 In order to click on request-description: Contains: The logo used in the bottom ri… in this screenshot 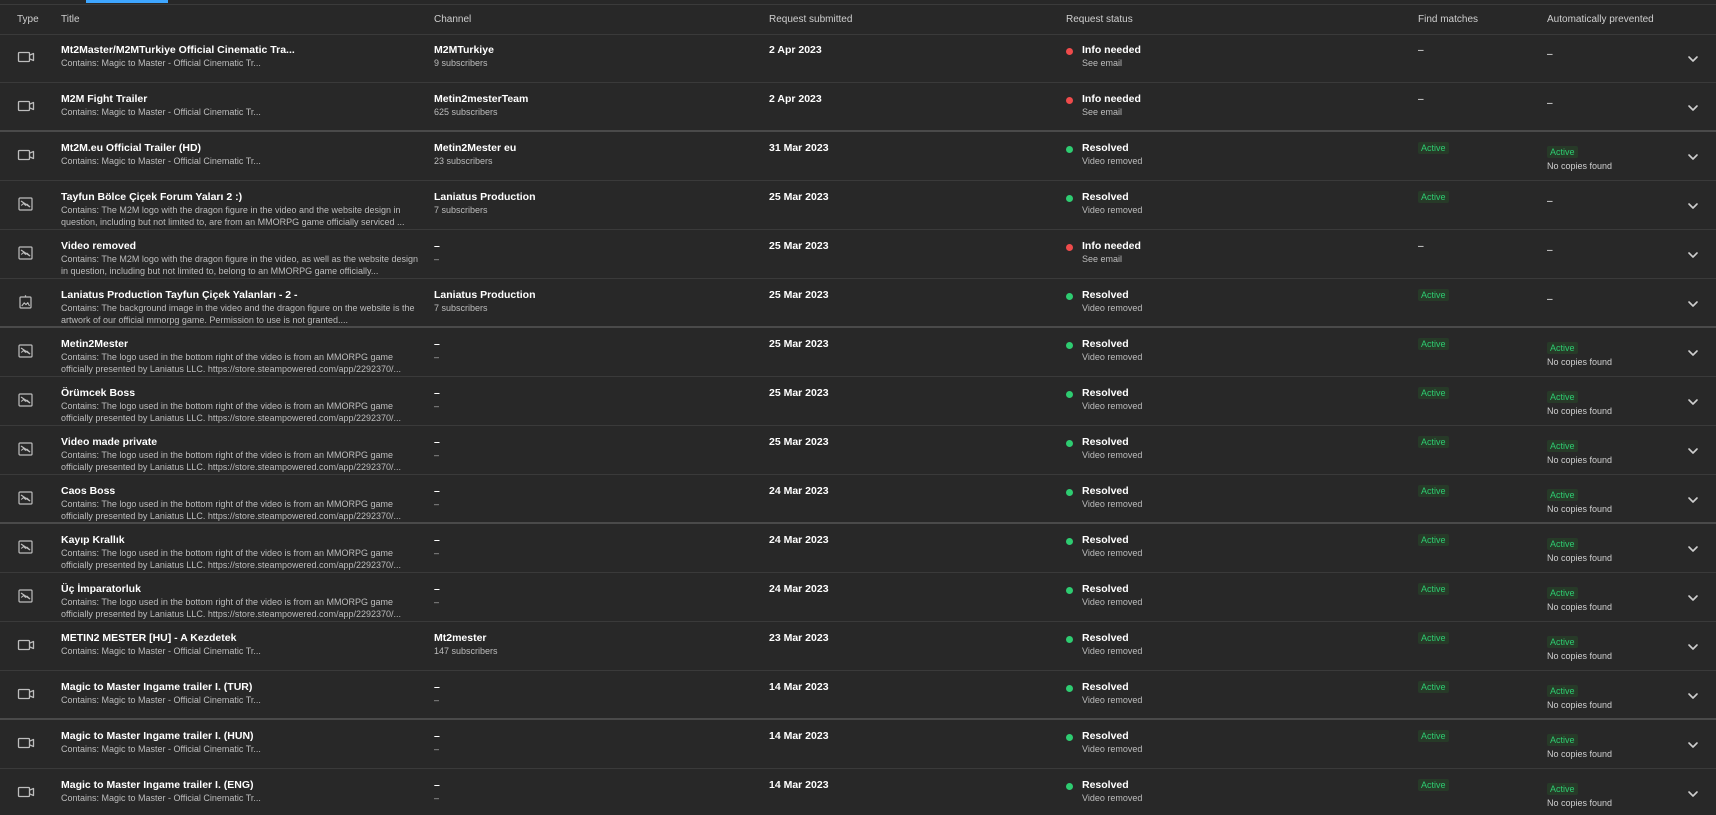, I will do `click(231, 510)`.